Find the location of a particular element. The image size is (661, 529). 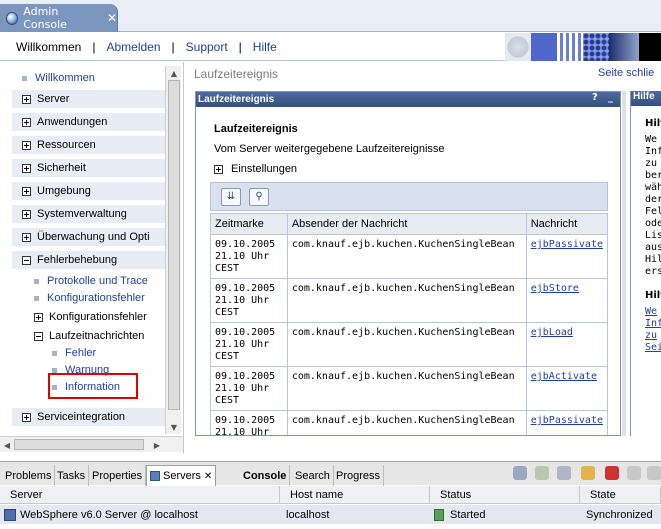

nav-item-umgebung: Umgebung is located at coordinates (88, 191).